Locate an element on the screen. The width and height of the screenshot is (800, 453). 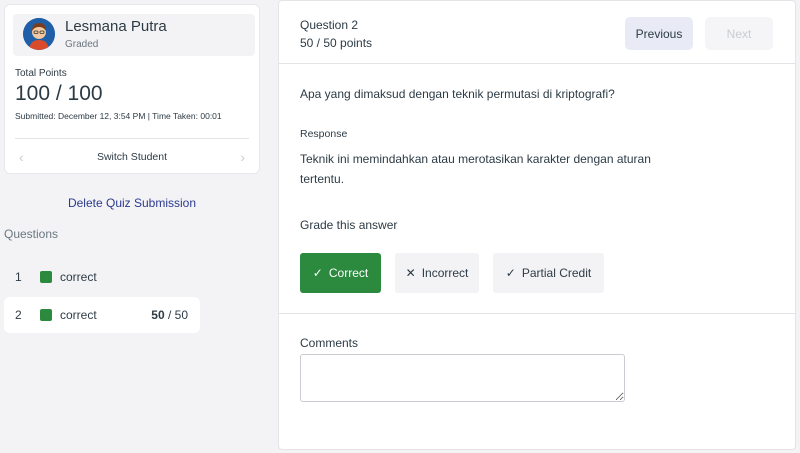
next-button: Next is located at coordinates (739, 33).